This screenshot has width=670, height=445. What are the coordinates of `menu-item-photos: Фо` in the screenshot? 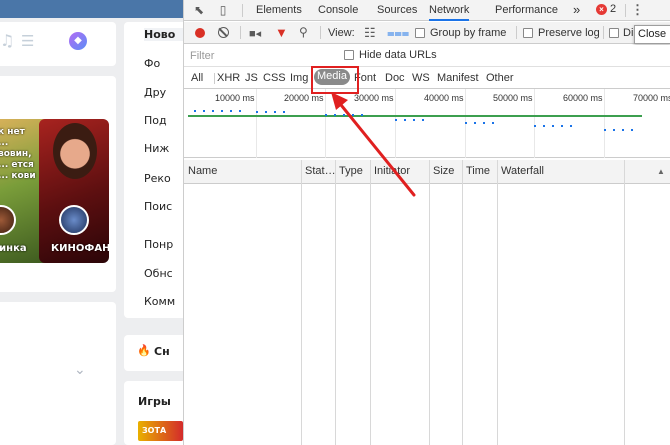 It's located at (152, 63).